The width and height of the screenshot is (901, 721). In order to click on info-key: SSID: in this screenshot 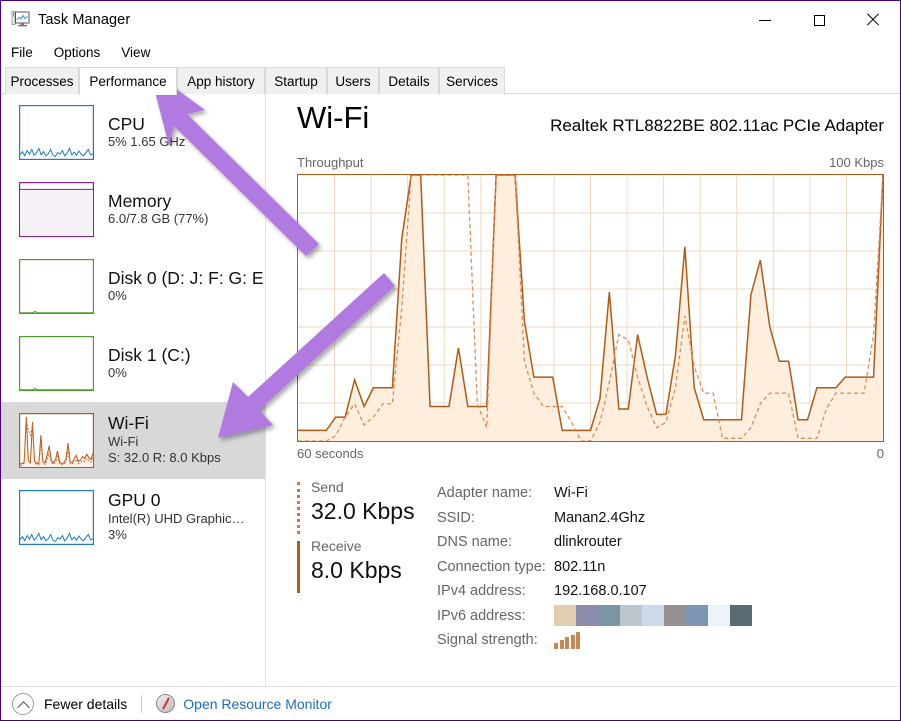, I will do `click(456, 517)`.